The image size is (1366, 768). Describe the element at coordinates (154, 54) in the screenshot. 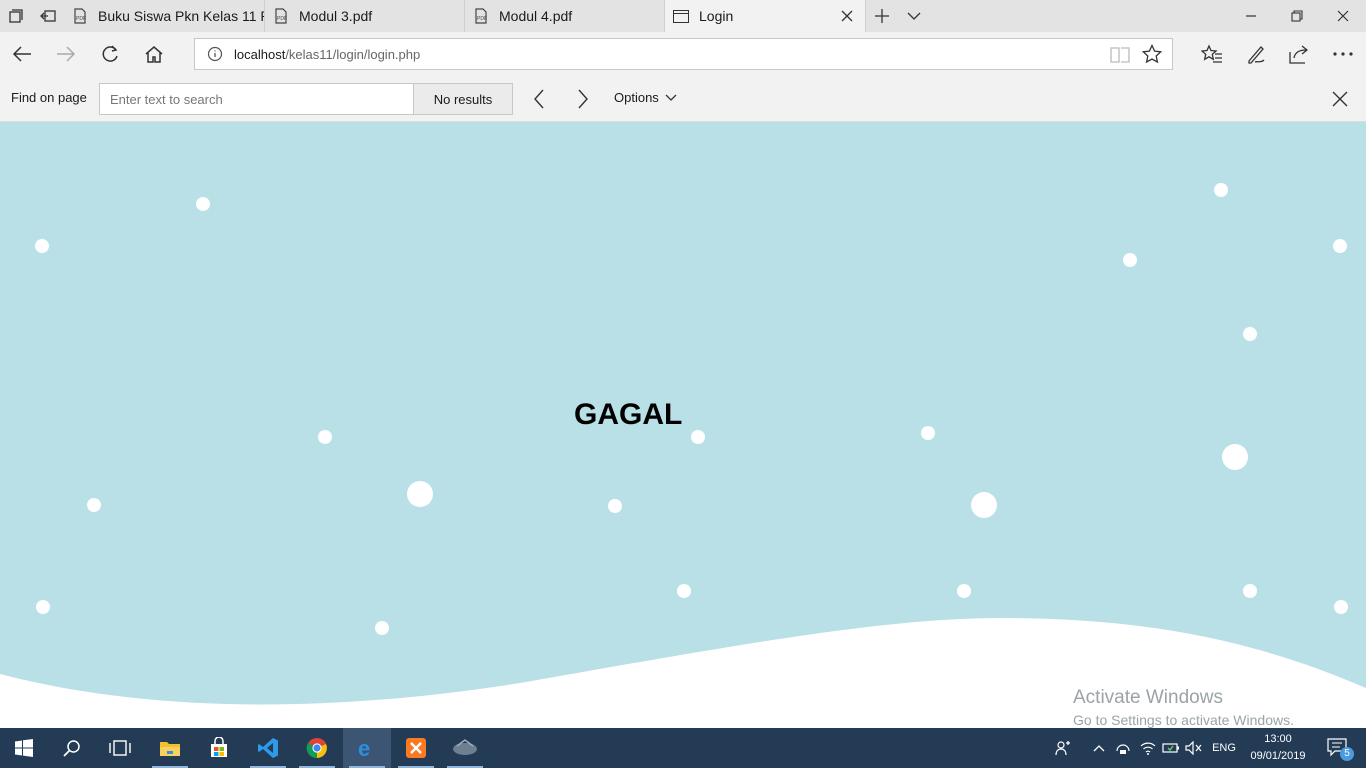

I see `home-icon` at that location.